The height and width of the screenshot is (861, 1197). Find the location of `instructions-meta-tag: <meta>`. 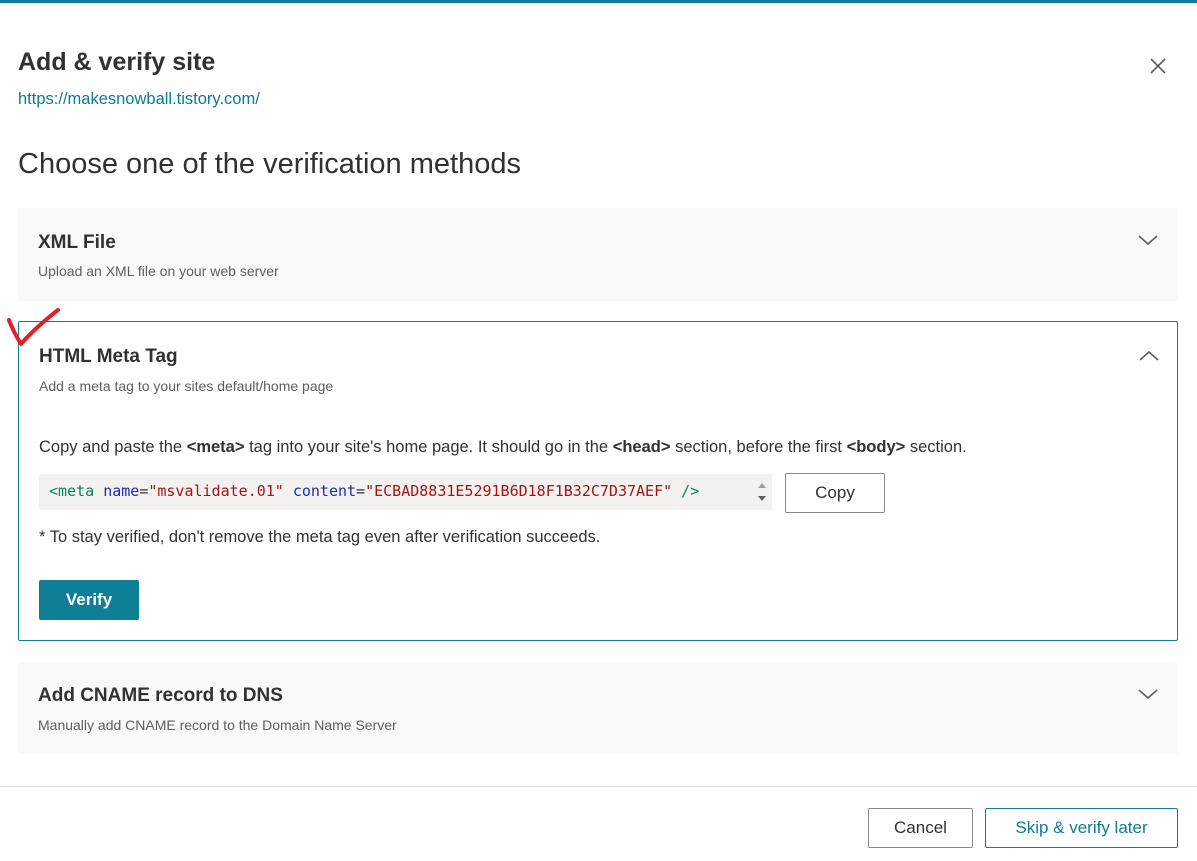

instructions-meta-tag: <meta> is located at coordinates (215, 447).